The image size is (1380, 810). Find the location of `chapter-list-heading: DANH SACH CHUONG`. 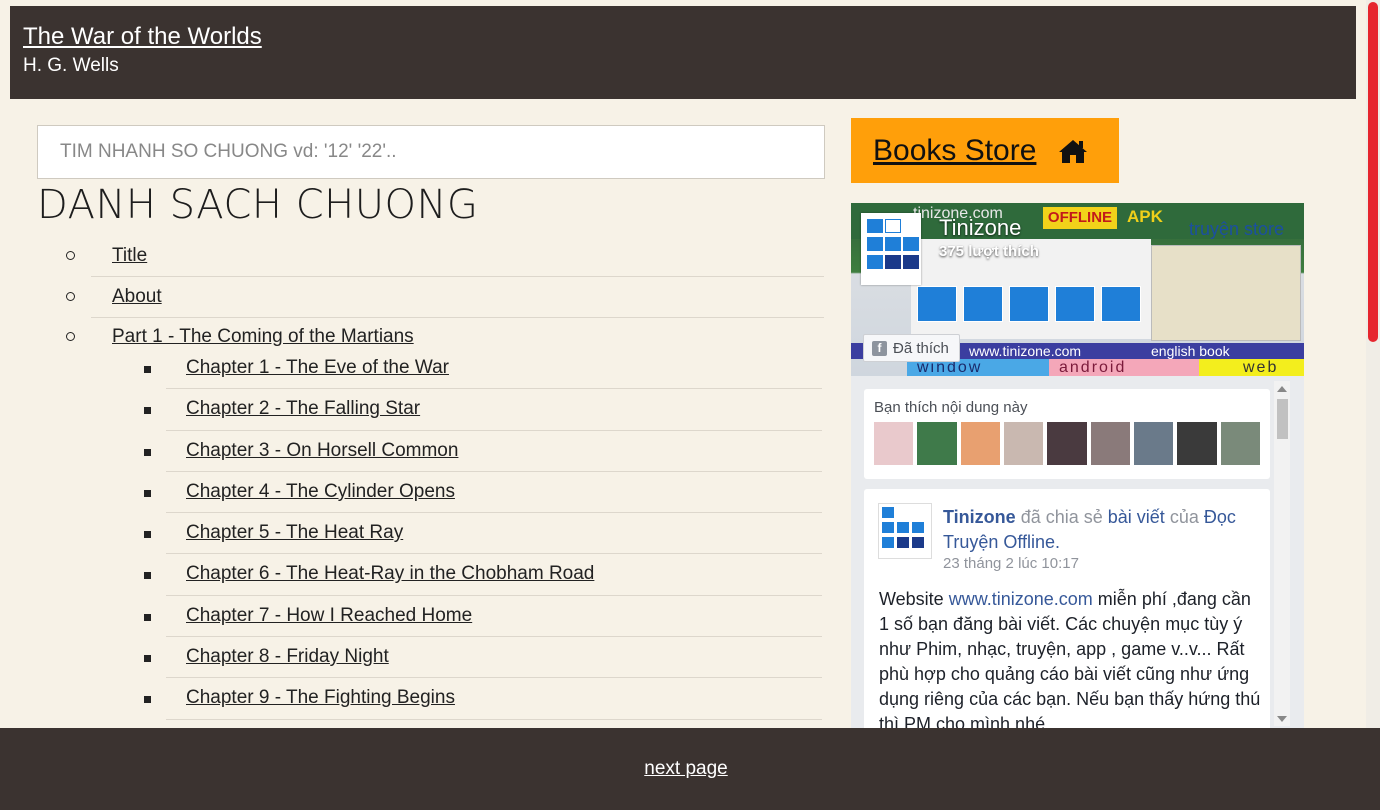

chapter-list-heading: DANH SACH CHUONG is located at coordinates (258, 205).